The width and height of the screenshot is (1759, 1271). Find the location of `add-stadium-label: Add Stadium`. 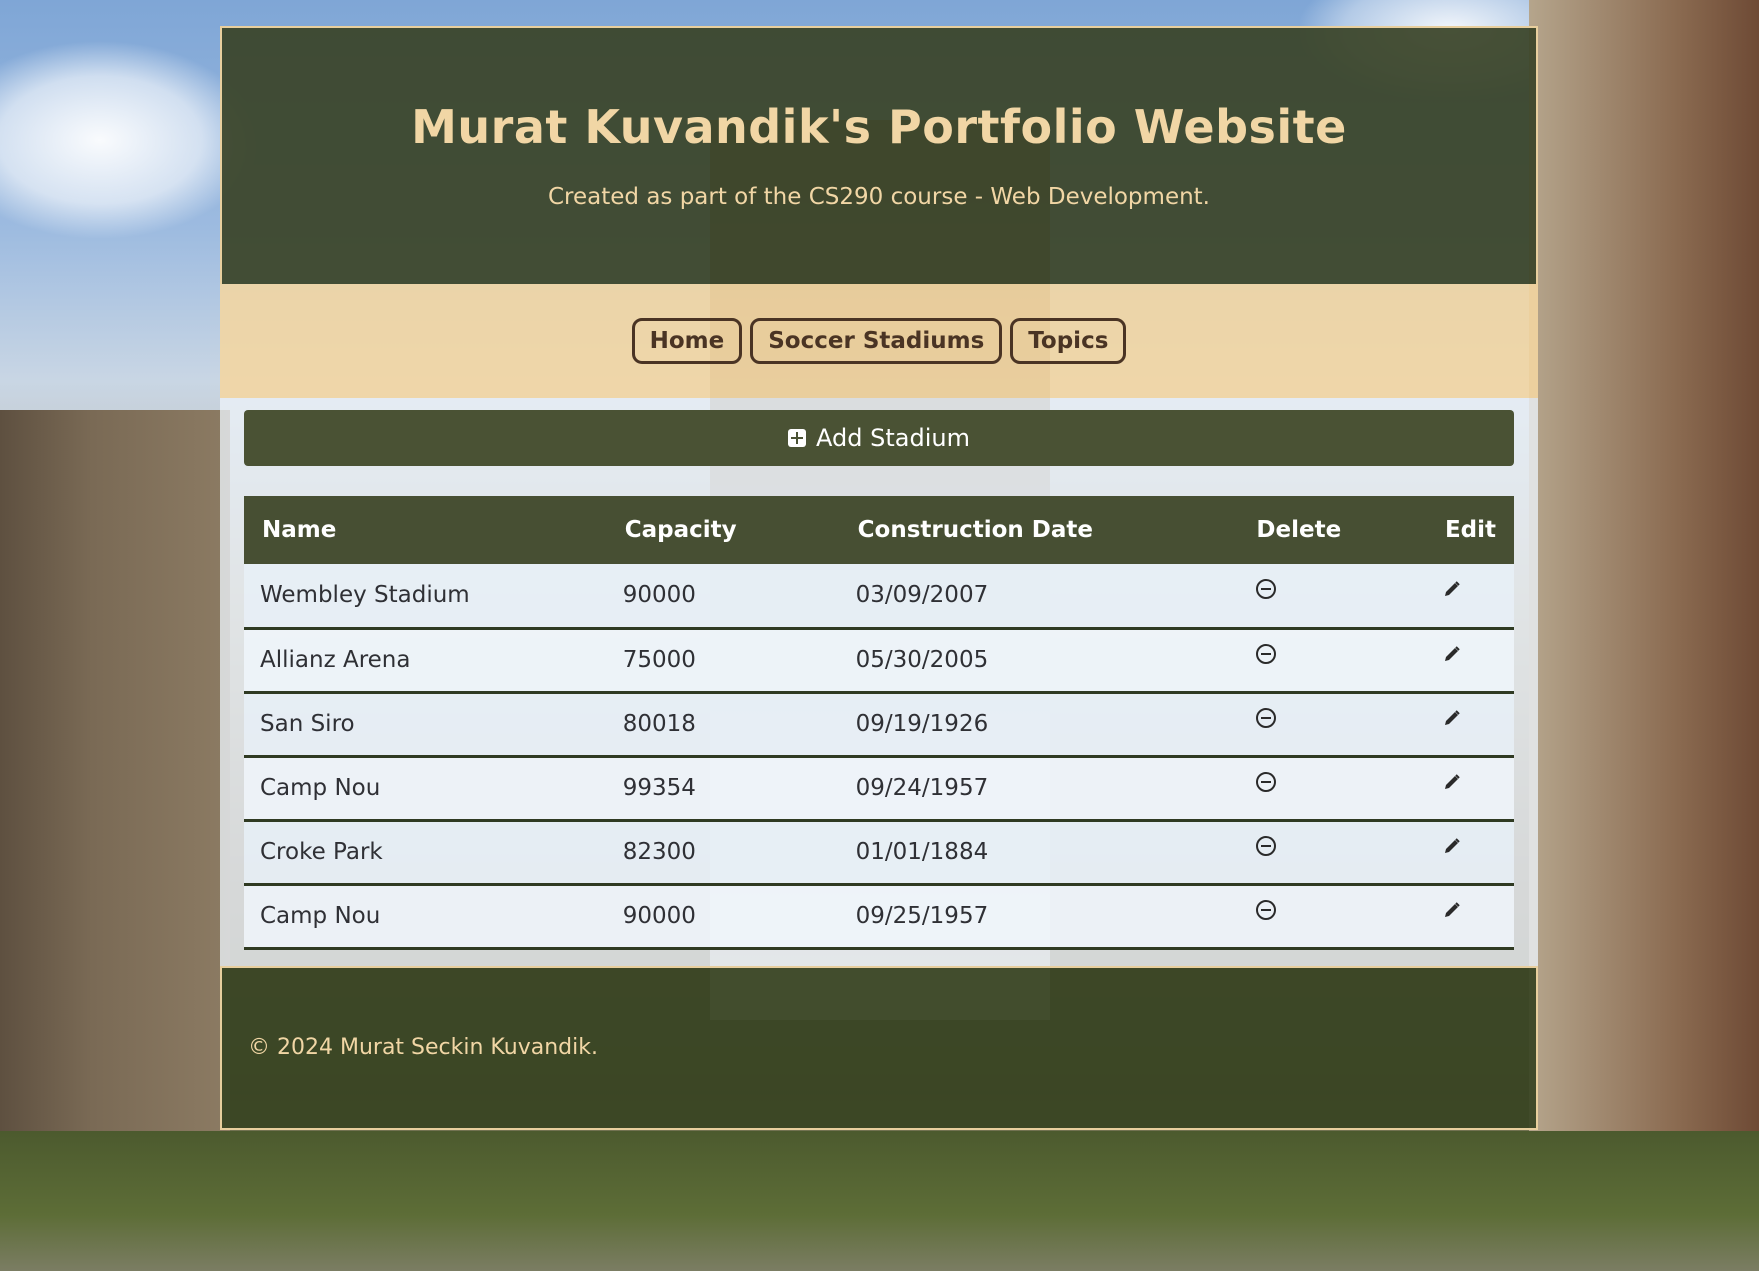

add-stadium-label: Add Stadium is located at coordinates (893, 438).